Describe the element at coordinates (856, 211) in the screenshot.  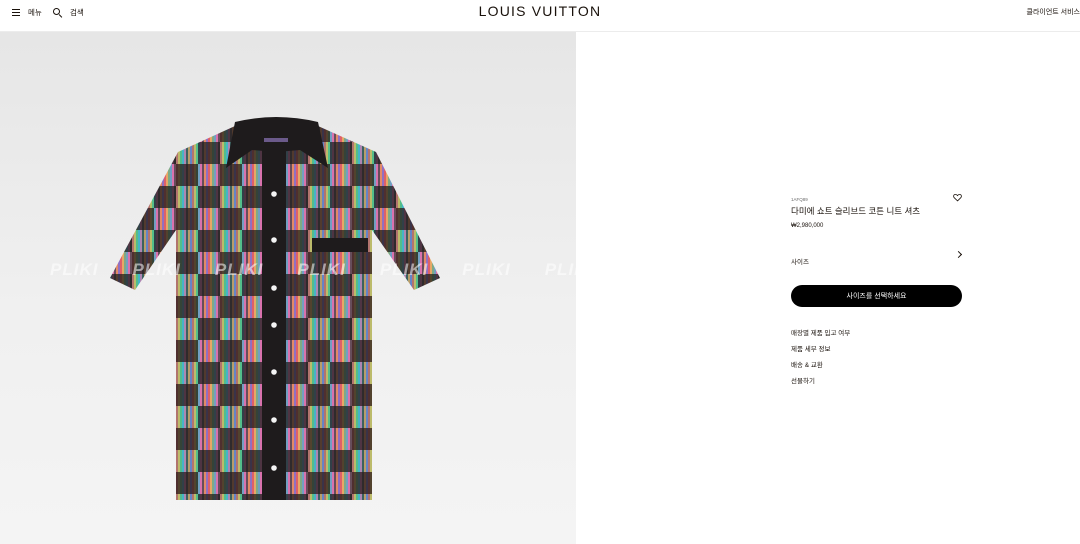
I see `product-name: 다미에 쇼트 슬리브드 코튼 니트 셔츠` at that location.